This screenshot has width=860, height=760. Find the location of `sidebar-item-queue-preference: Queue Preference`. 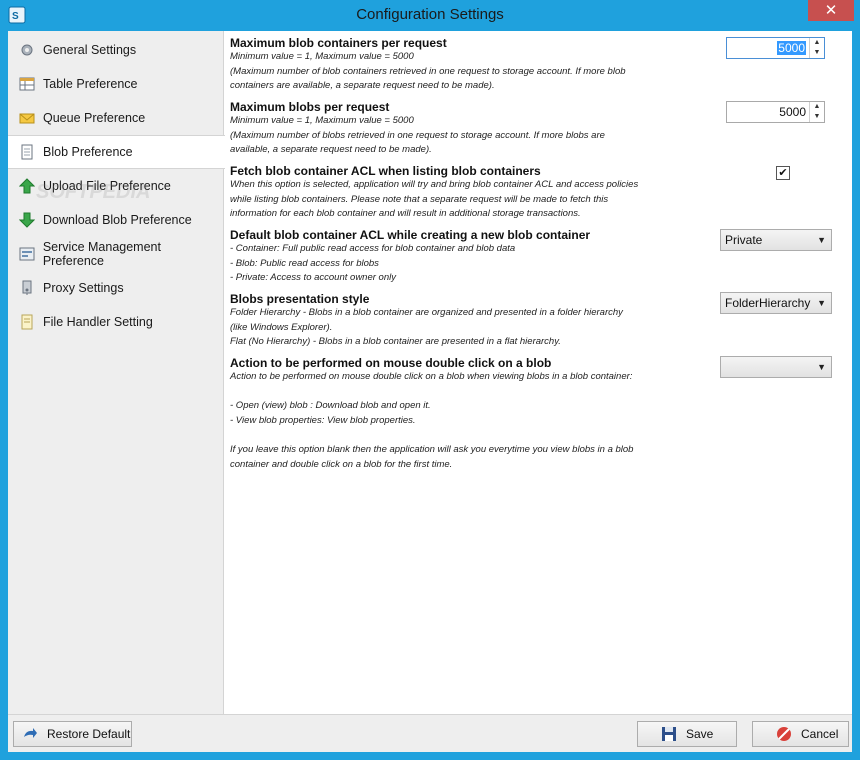

sidebar-item-queue-preference: Queue Preference is located at coordinates (116, 118).